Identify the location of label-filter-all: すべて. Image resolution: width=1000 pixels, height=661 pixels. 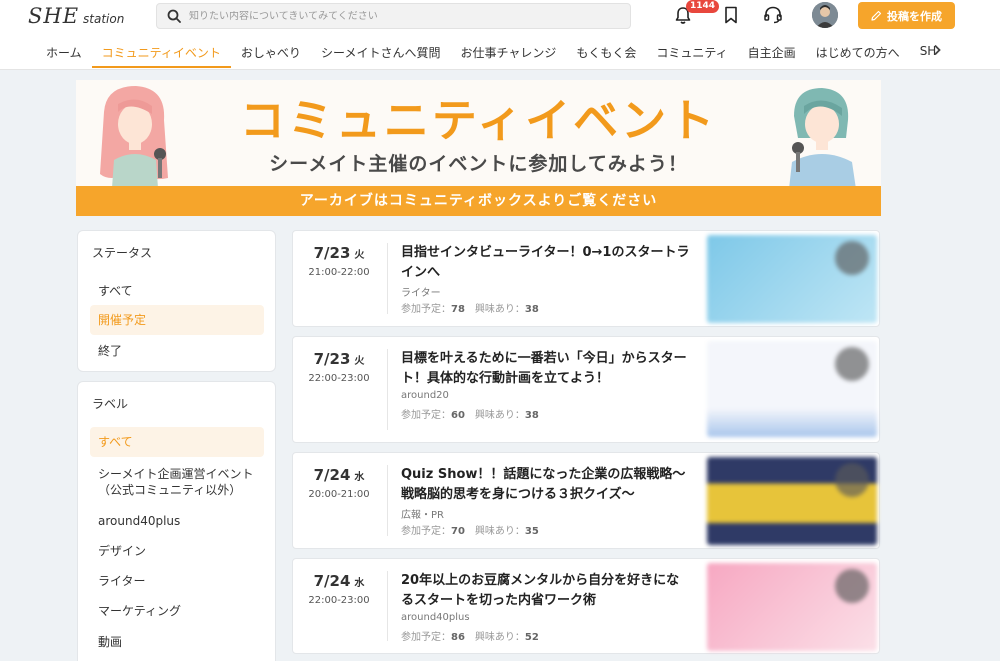
(177, 442).